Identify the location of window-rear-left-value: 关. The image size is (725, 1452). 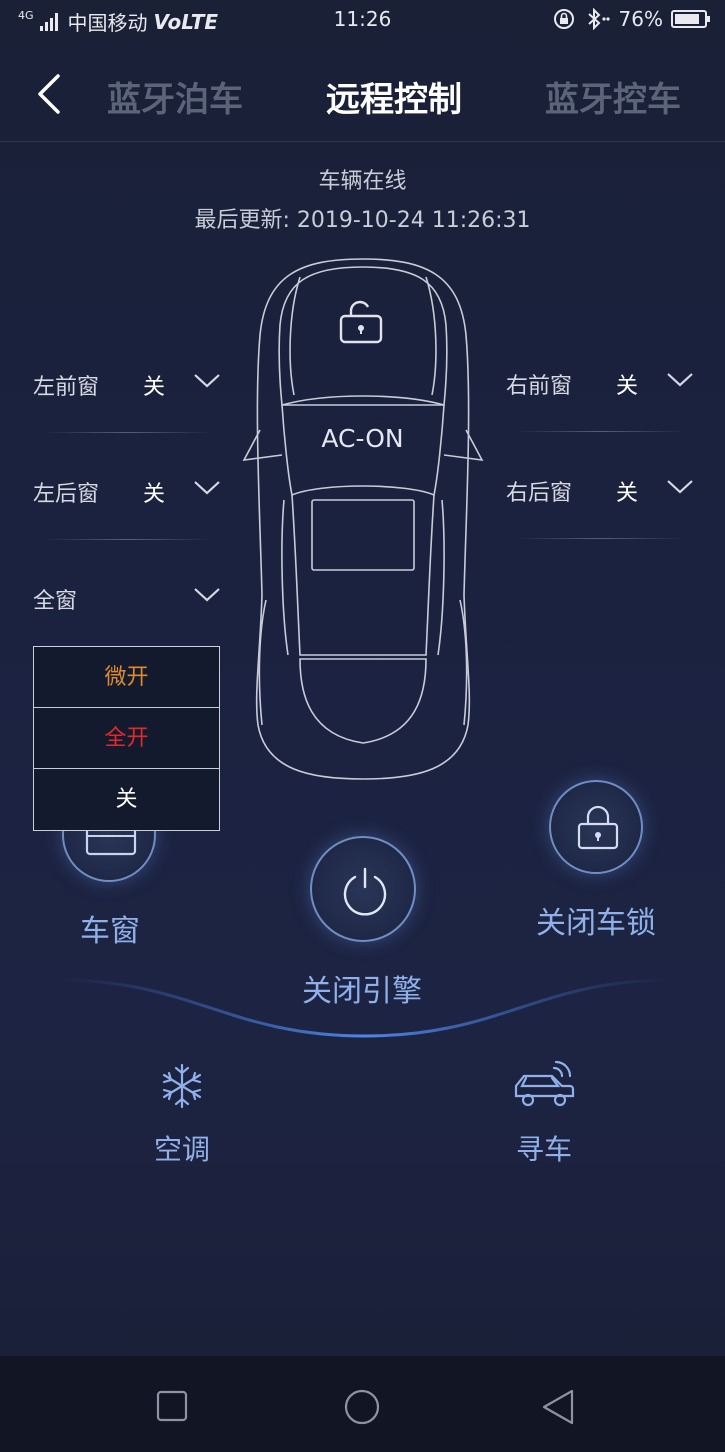
(154, 494).